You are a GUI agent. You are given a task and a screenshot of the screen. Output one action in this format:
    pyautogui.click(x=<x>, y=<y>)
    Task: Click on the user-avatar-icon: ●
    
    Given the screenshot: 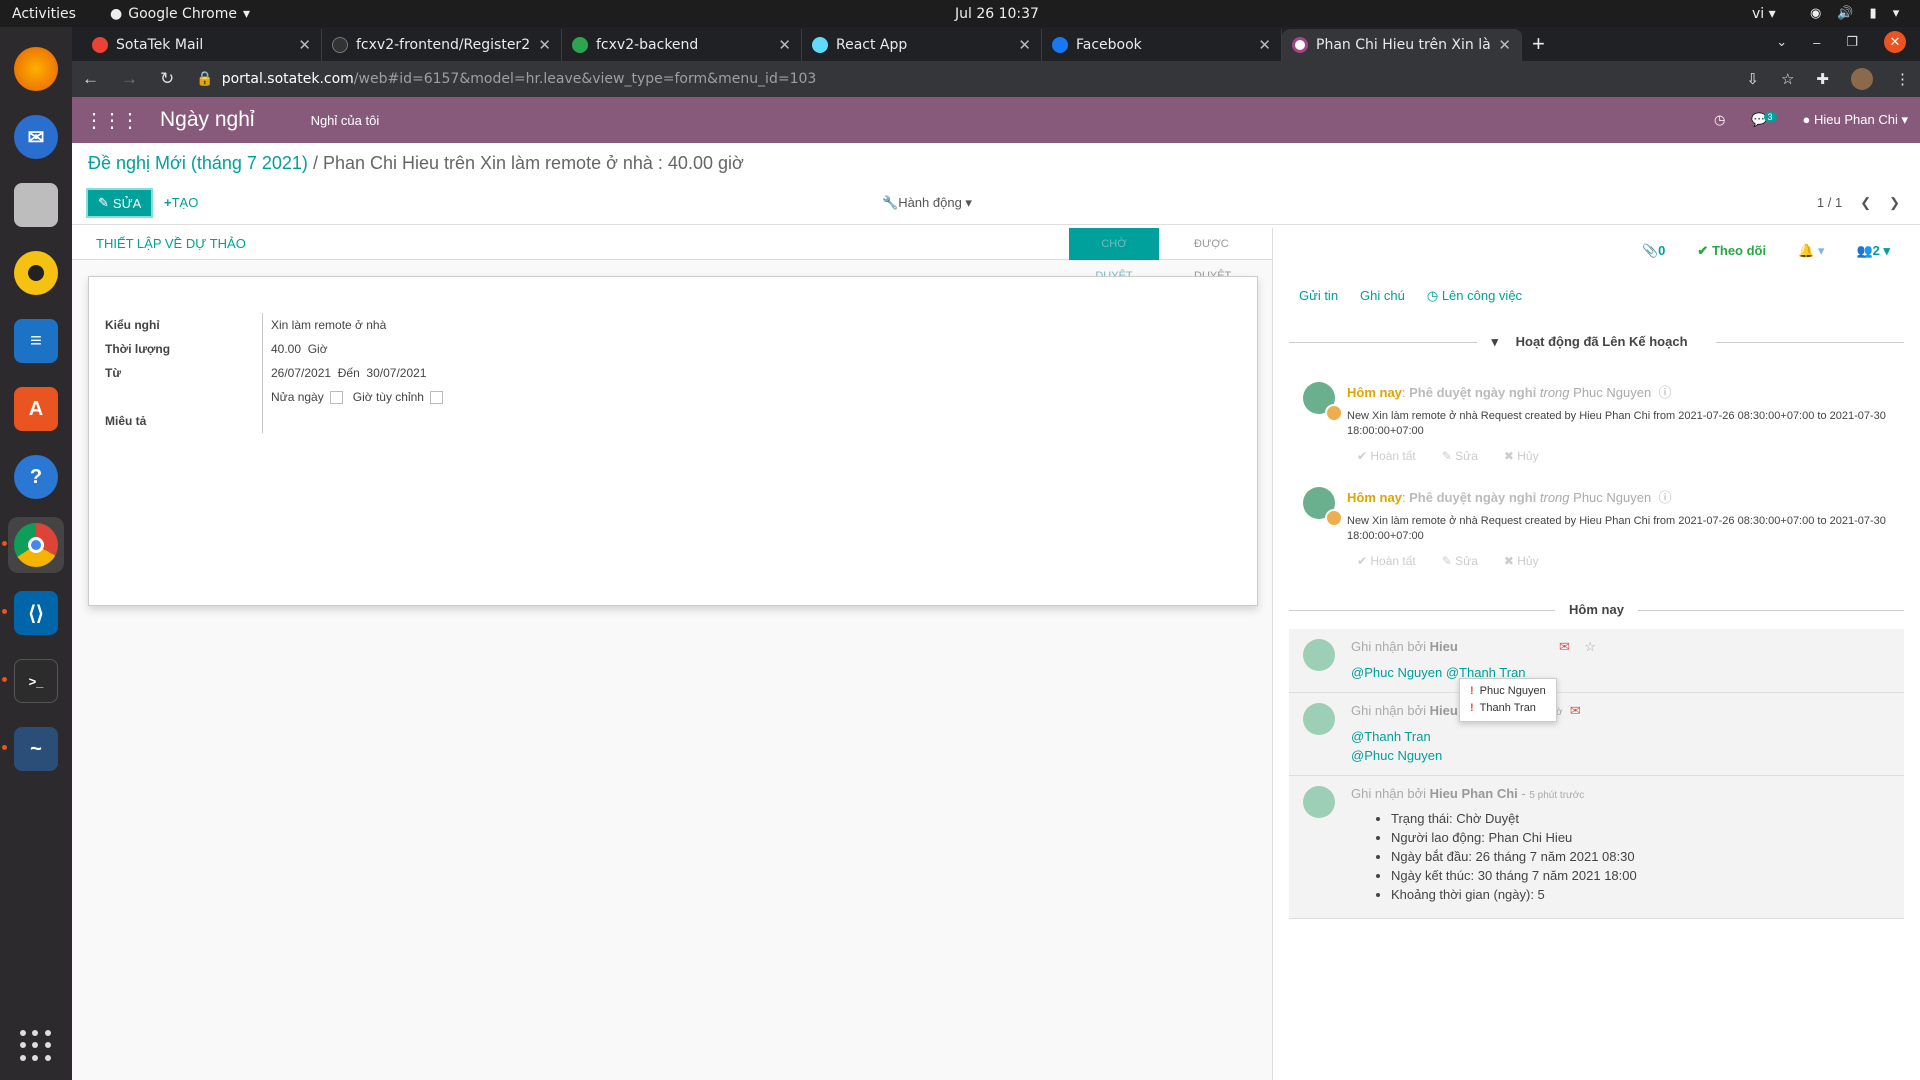 What is the action you would take?
    pyautogui.click(x=1806, y=119)
    